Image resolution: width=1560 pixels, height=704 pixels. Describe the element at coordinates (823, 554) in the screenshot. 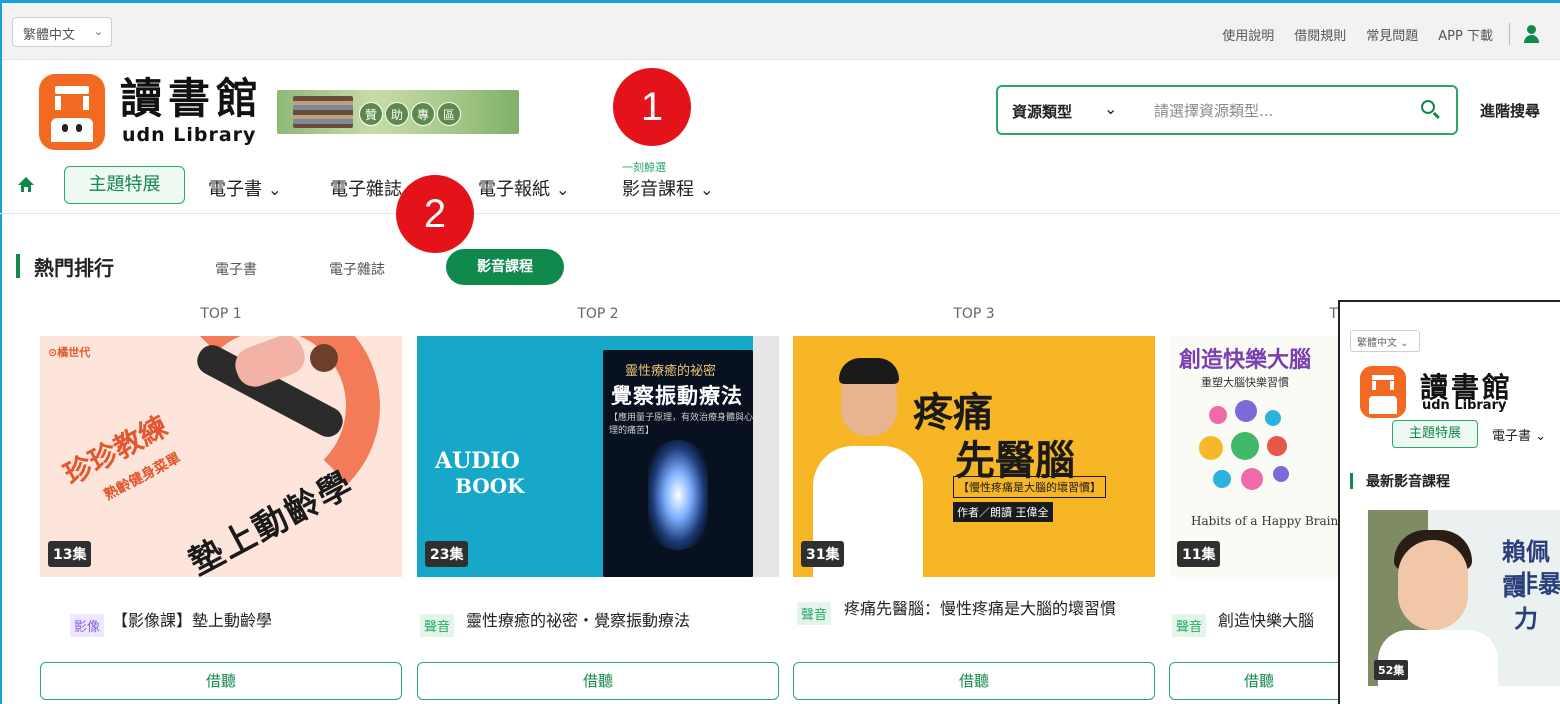

I see `episode-count-badge: 31集` at that location.